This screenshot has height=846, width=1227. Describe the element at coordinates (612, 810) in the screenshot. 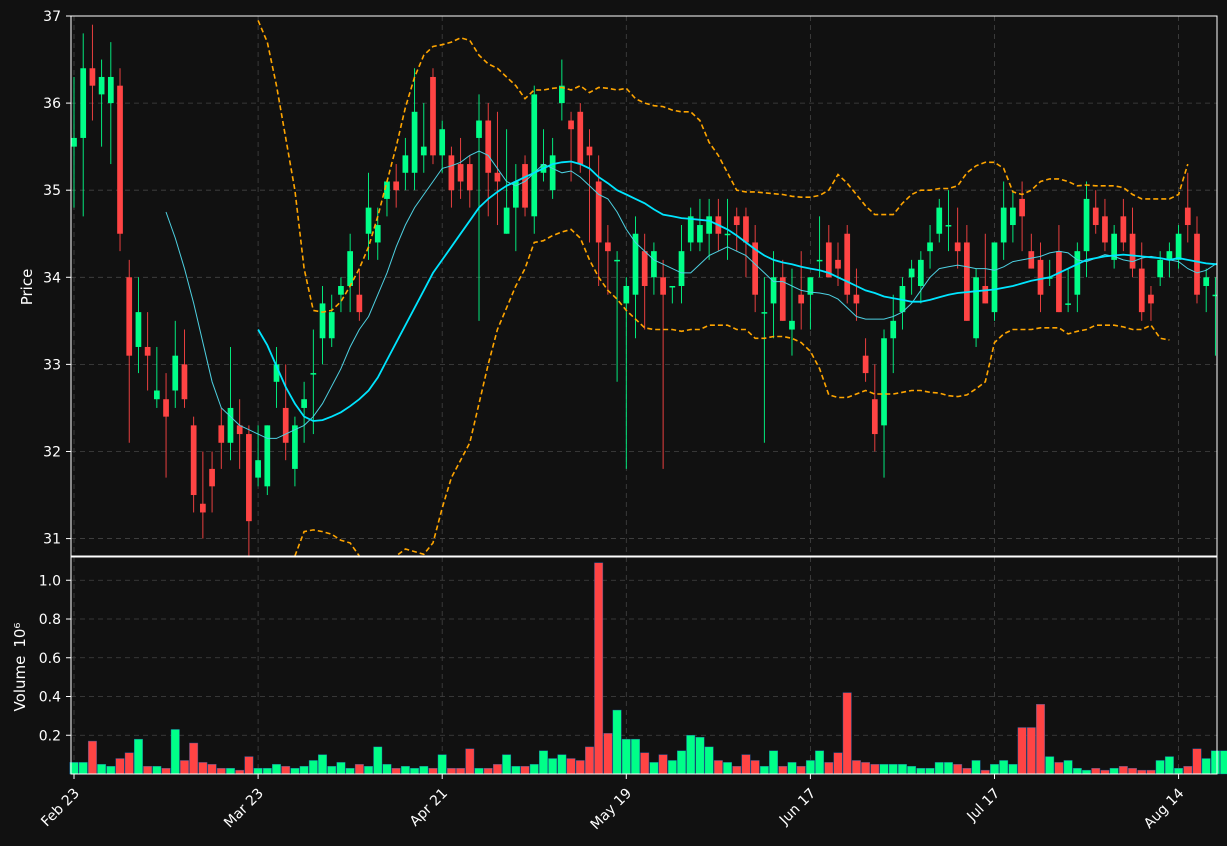

I see `x-tick-label: May 19` at that location.